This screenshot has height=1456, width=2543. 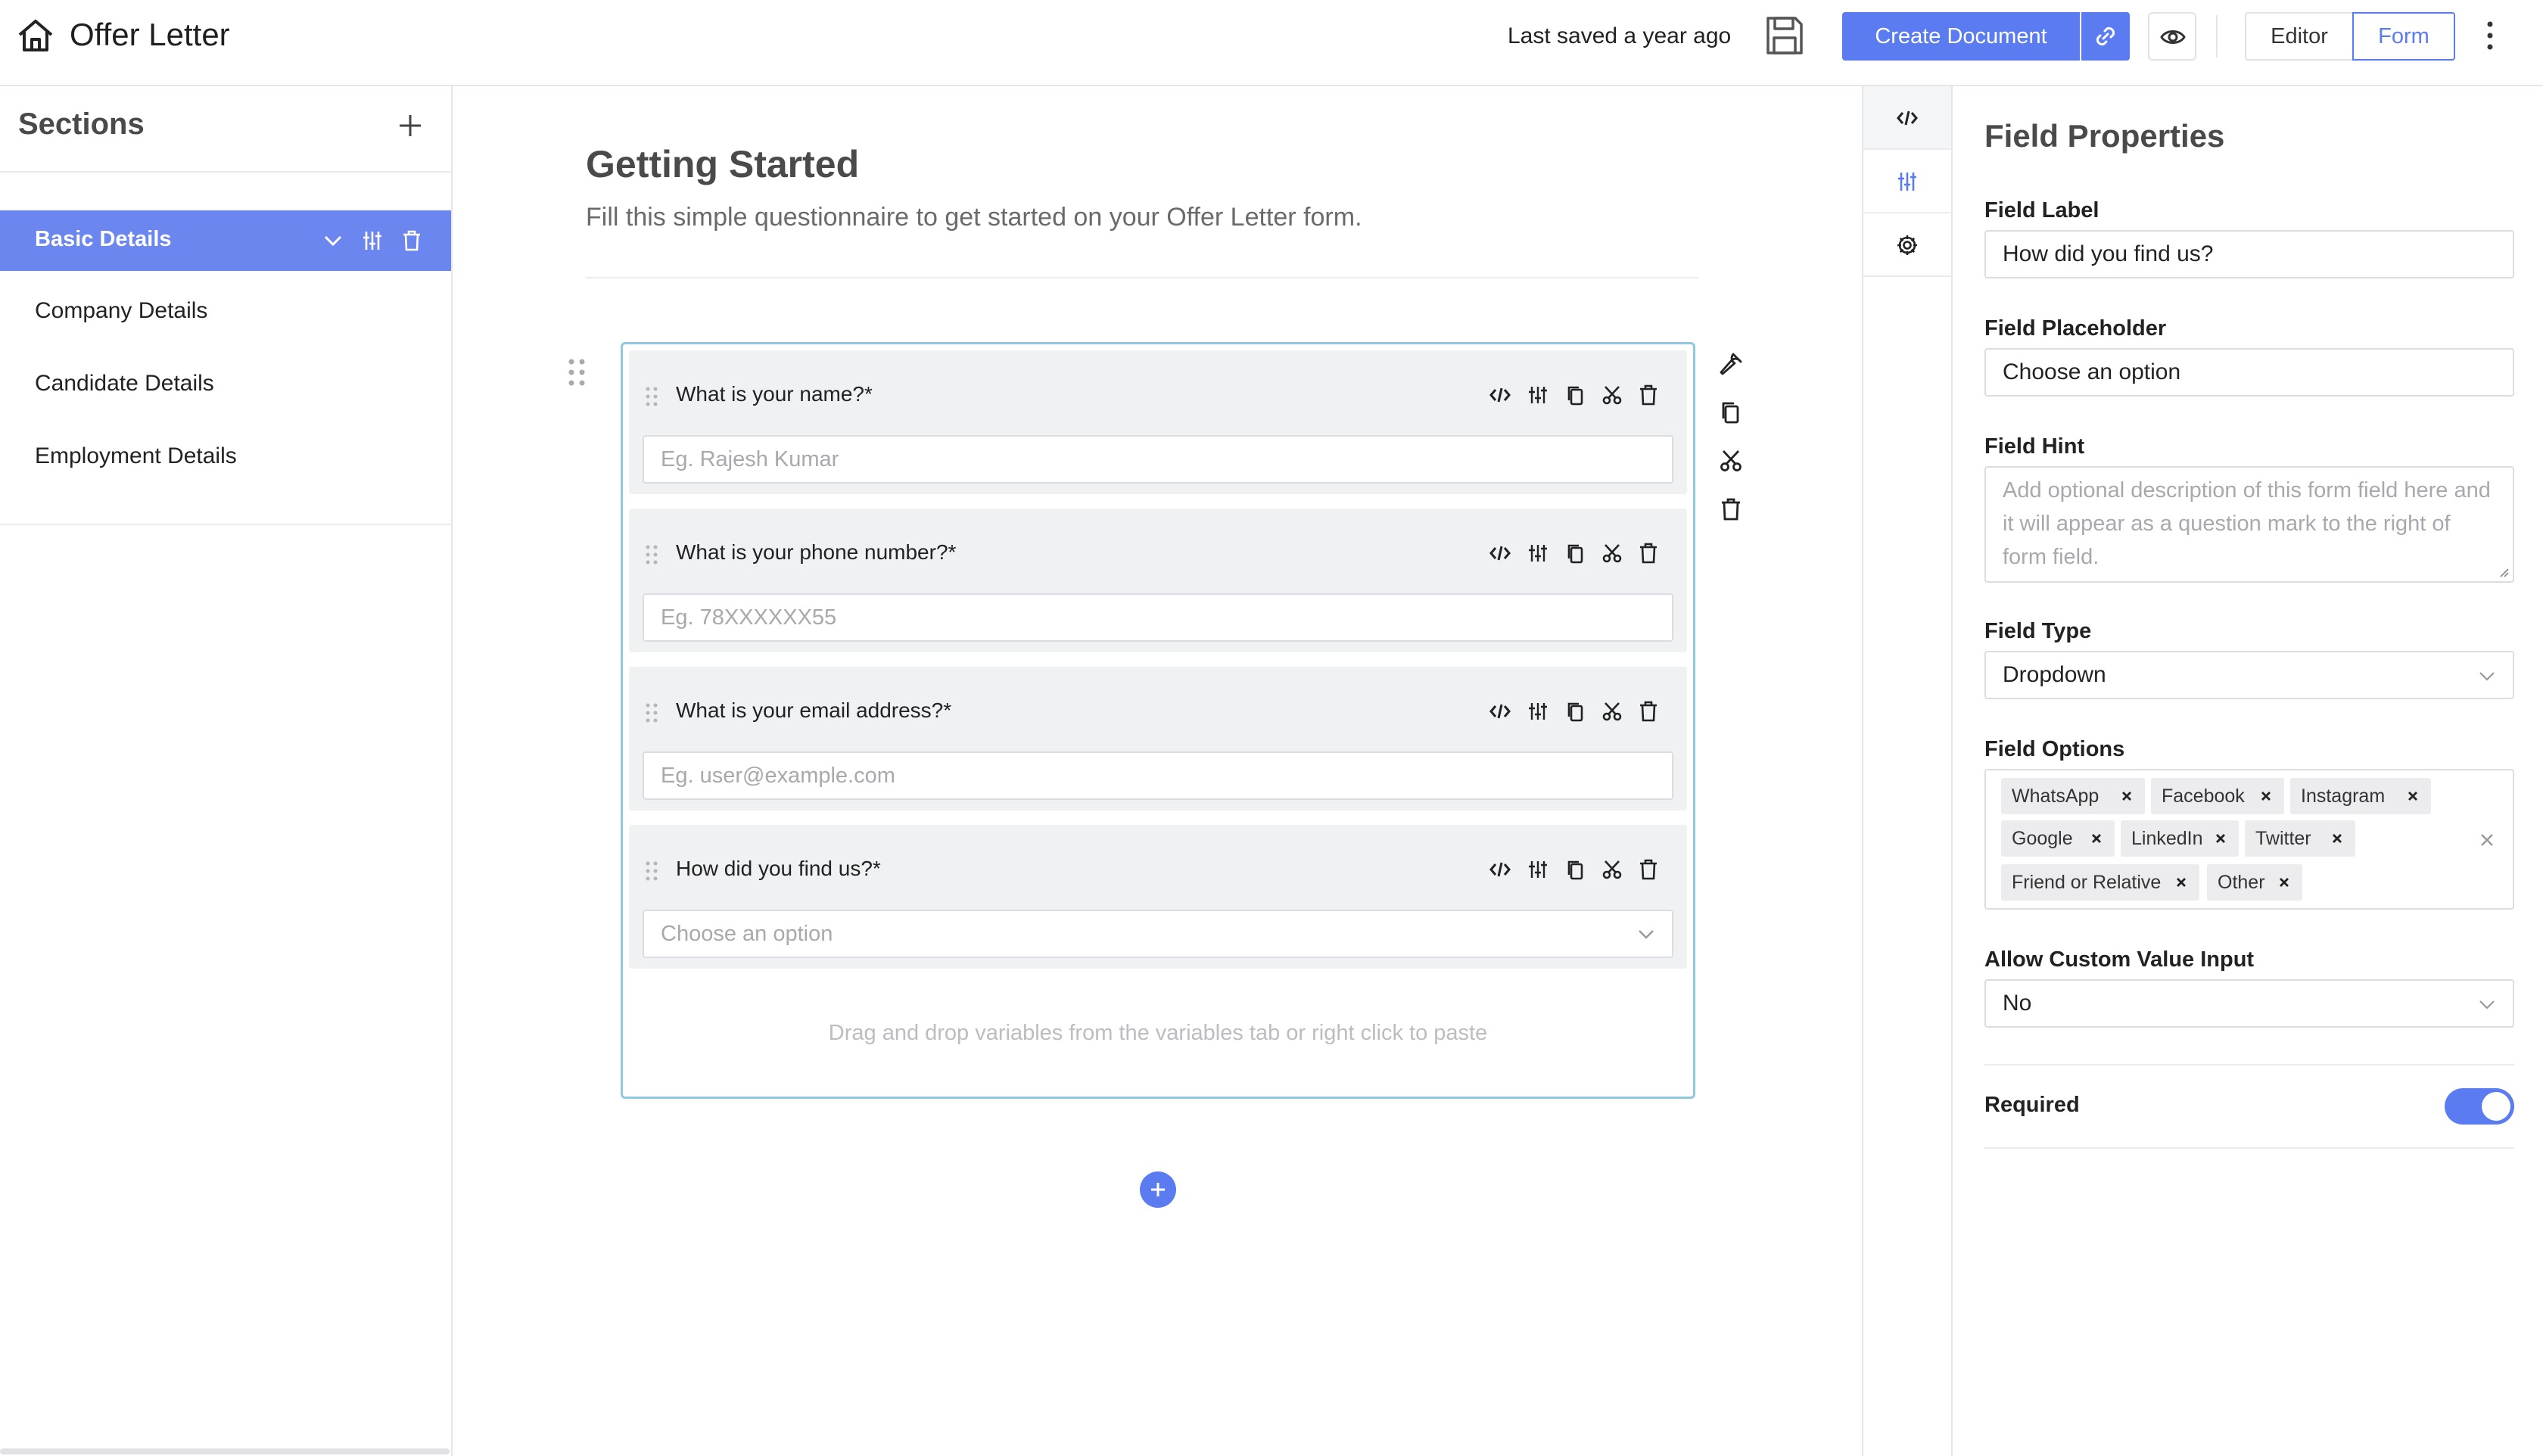 What do you see at coordinates (2249, 1003) in the screenshot?
I see `custom-input-select: No` at bounding box center [2249, 1003].